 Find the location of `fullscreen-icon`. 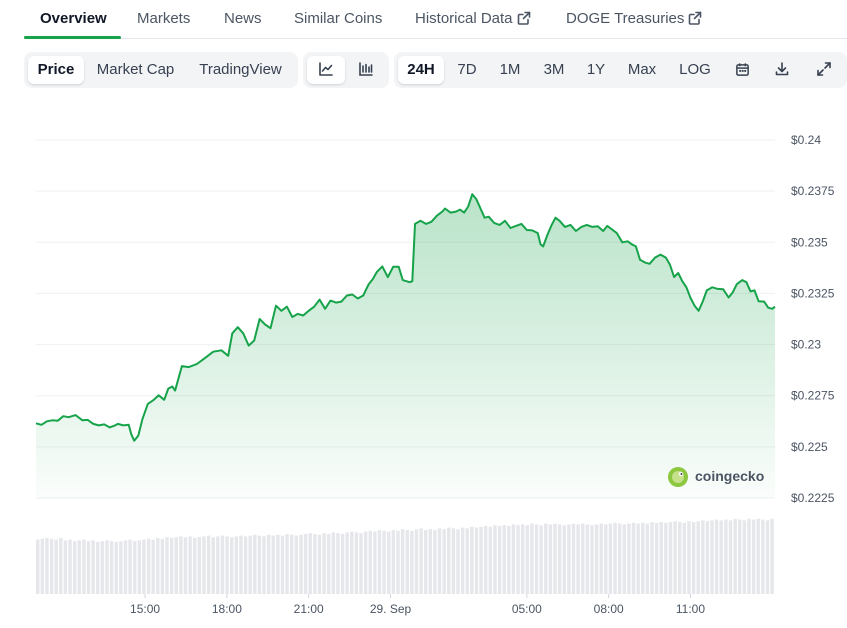

fullscreen-icon is located at coordinates (824, 69).